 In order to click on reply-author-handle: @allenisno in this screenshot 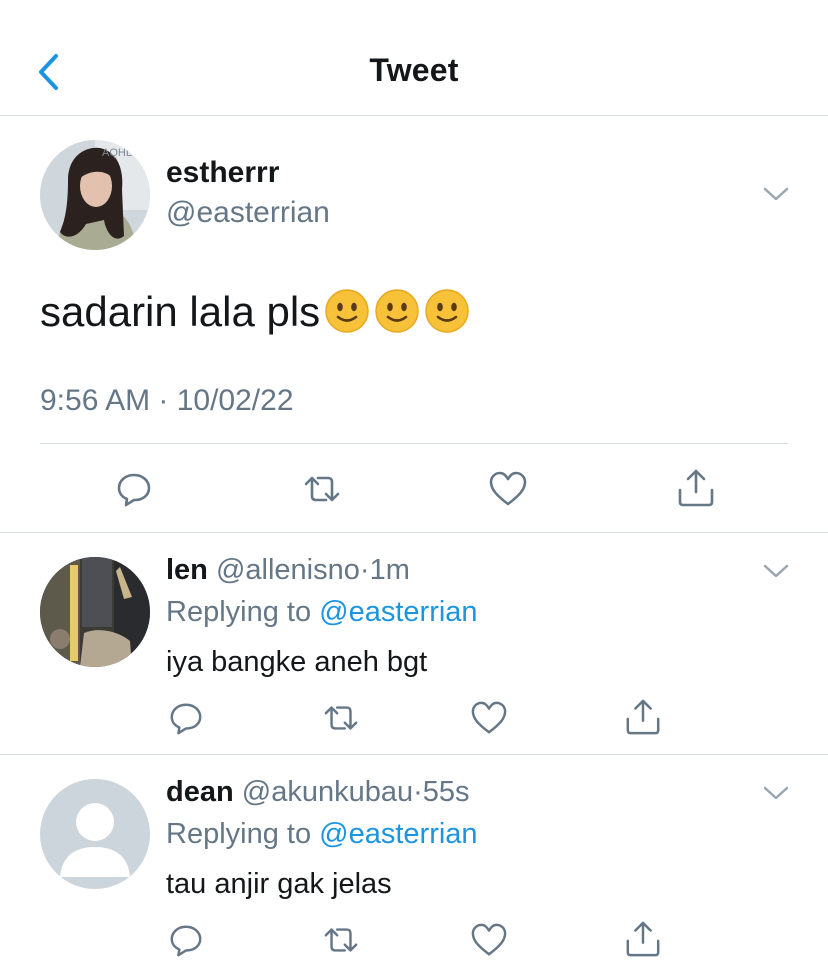, I will do `click(288, 570)`.